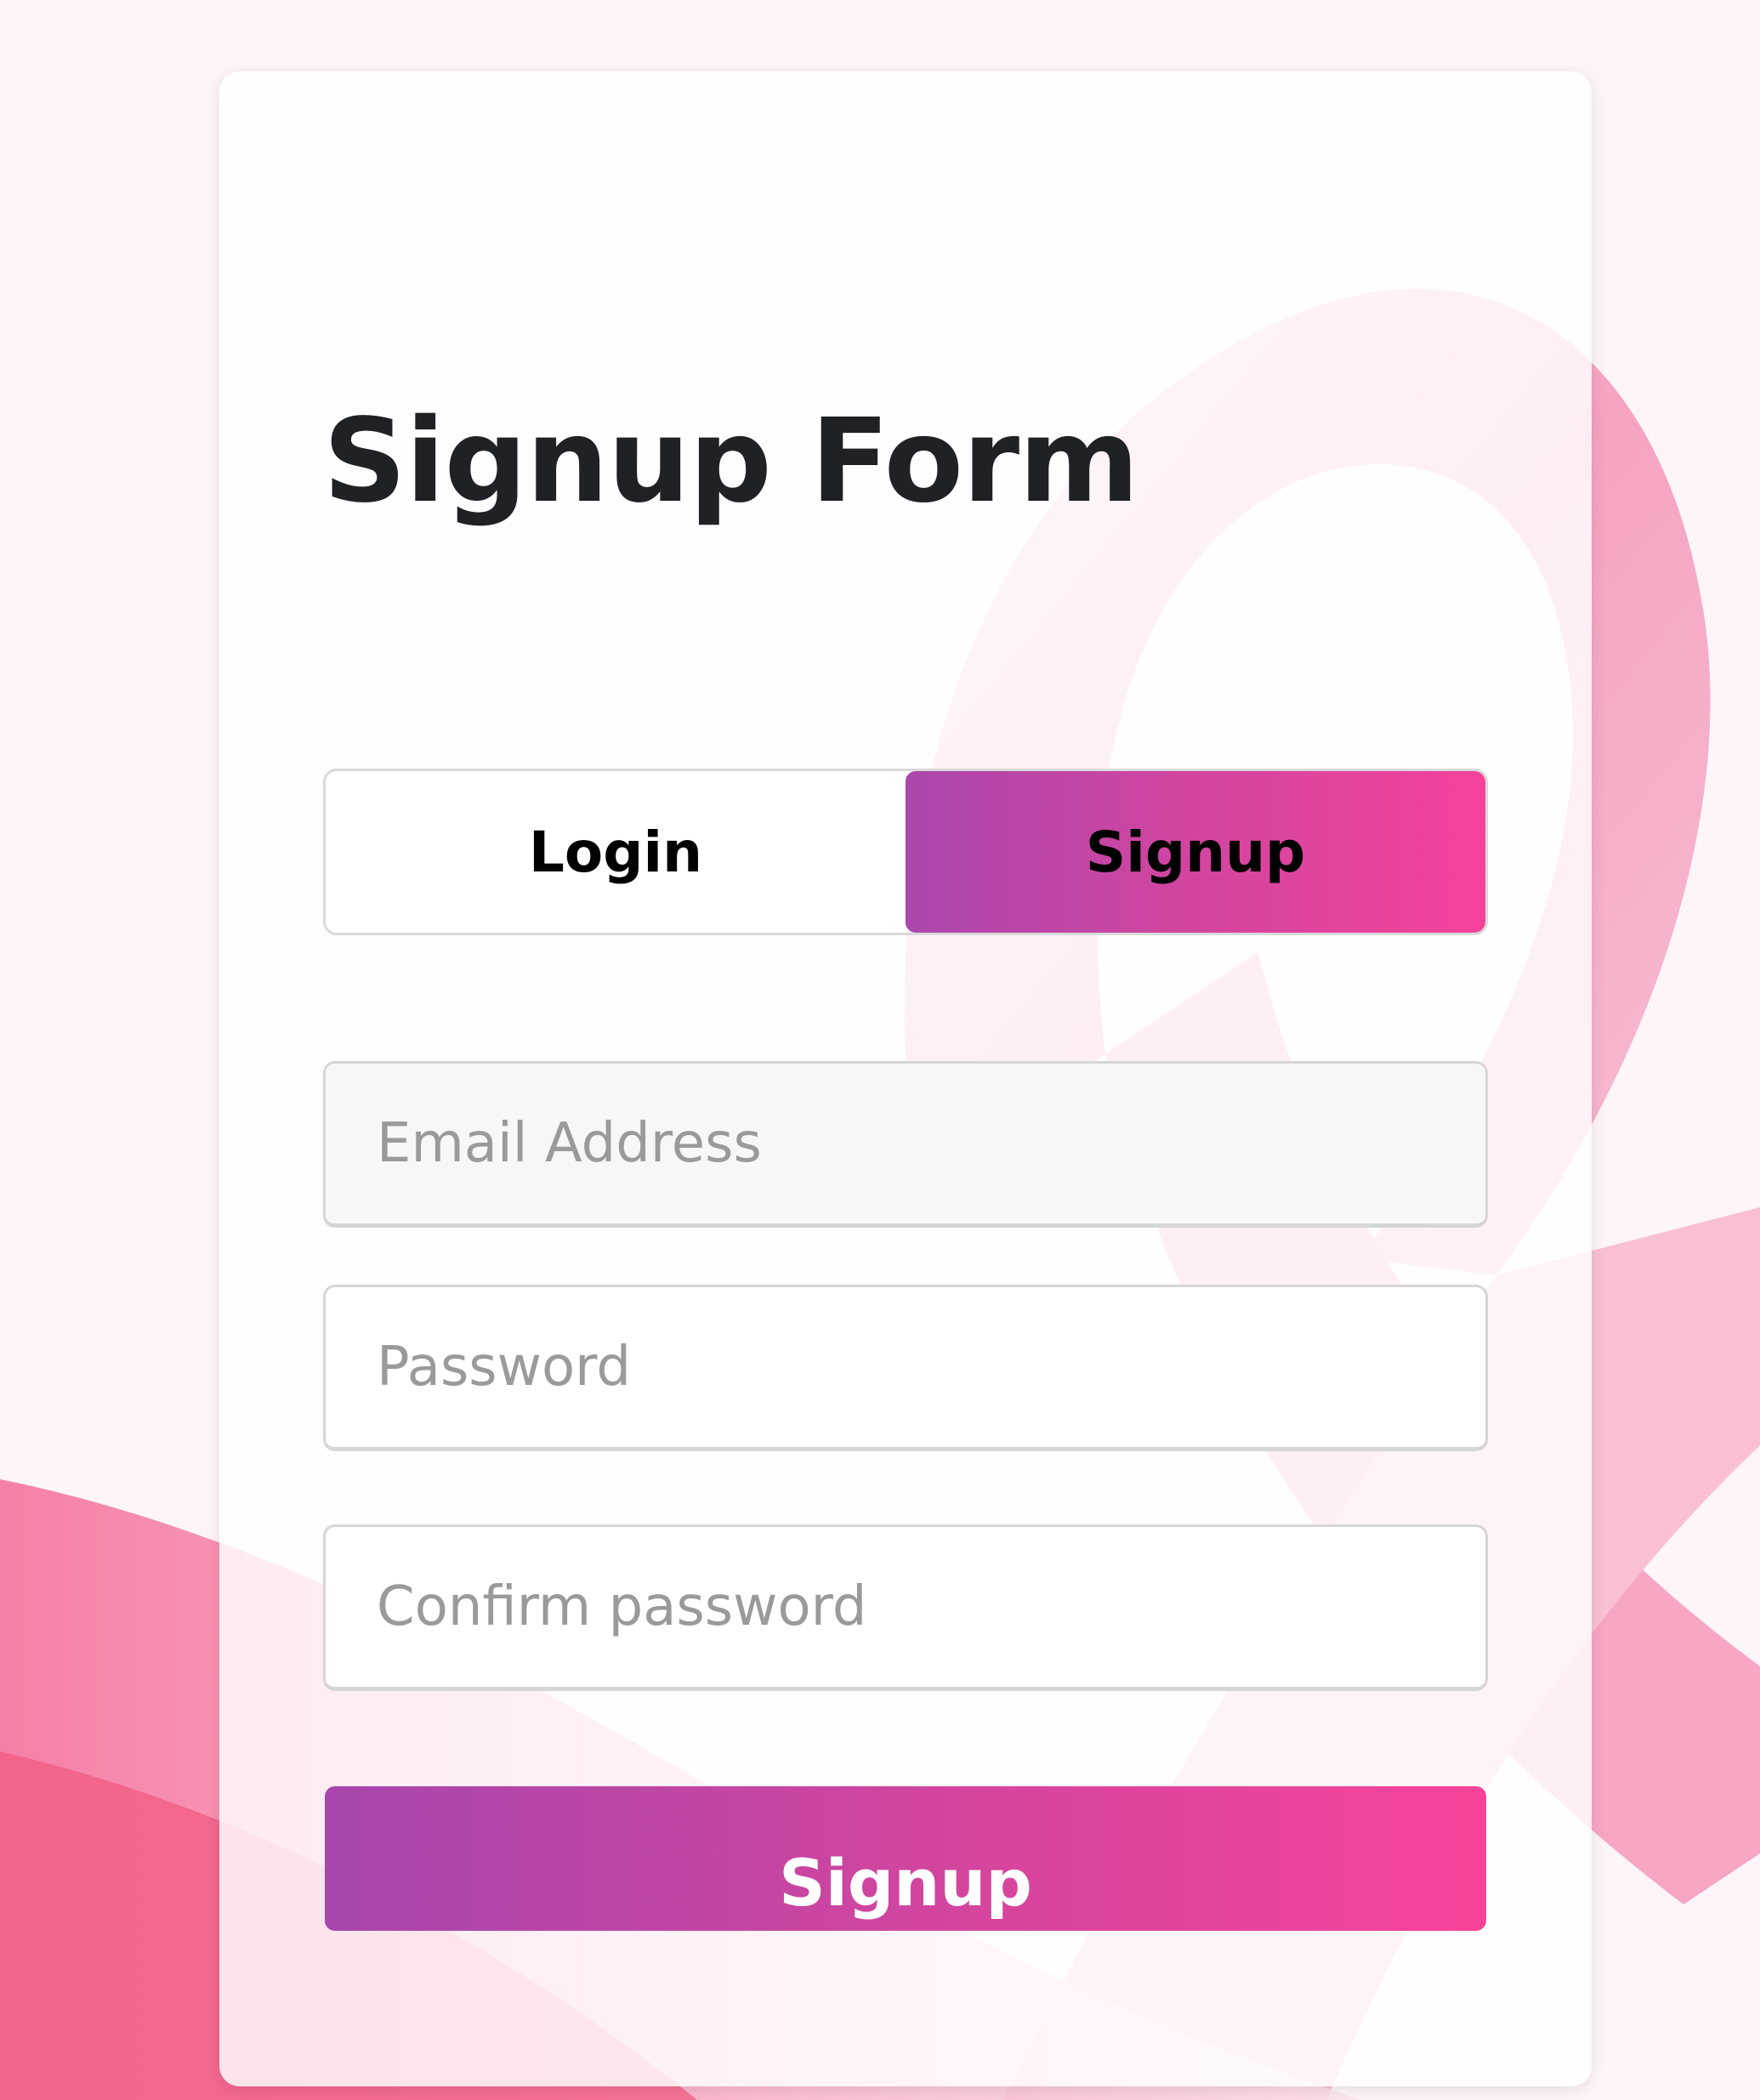  What do you see at coordinates (905, 1145) in the screenshot?
I see `email-field` at bounding box center [905, 1145].